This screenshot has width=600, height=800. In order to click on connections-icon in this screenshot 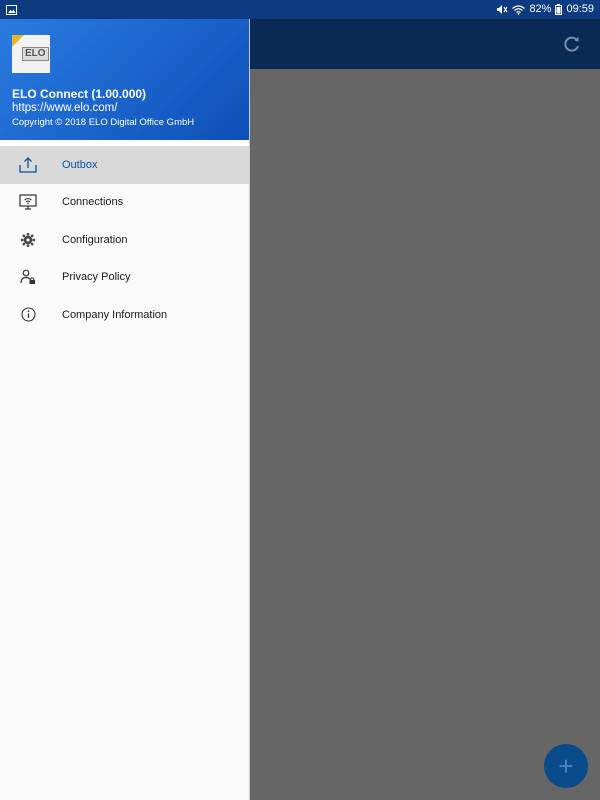, I will do `click(28, 202)`.